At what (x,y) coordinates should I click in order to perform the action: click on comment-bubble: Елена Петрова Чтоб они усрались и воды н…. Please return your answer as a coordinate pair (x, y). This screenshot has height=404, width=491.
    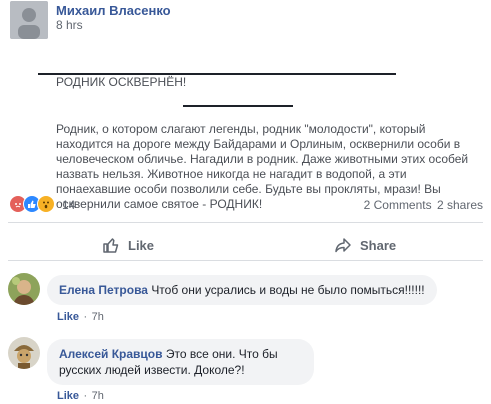
    Looking at the image, I should click on (242, 290).